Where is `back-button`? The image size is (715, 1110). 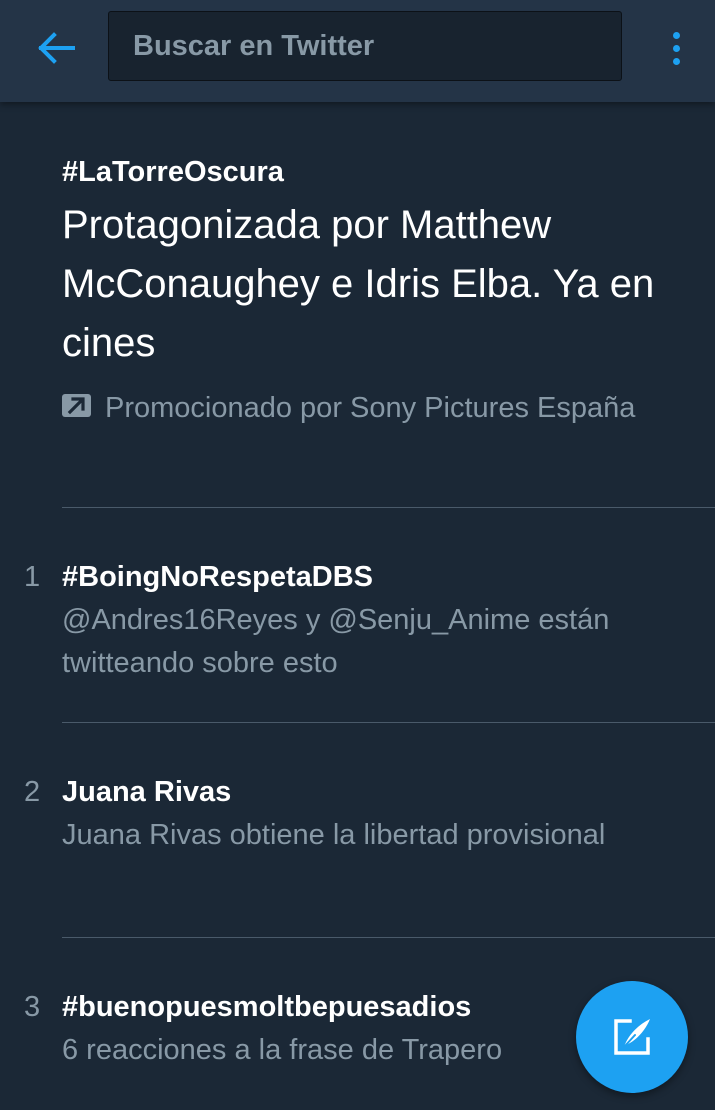
back-button is located at coordinates (56, 48).